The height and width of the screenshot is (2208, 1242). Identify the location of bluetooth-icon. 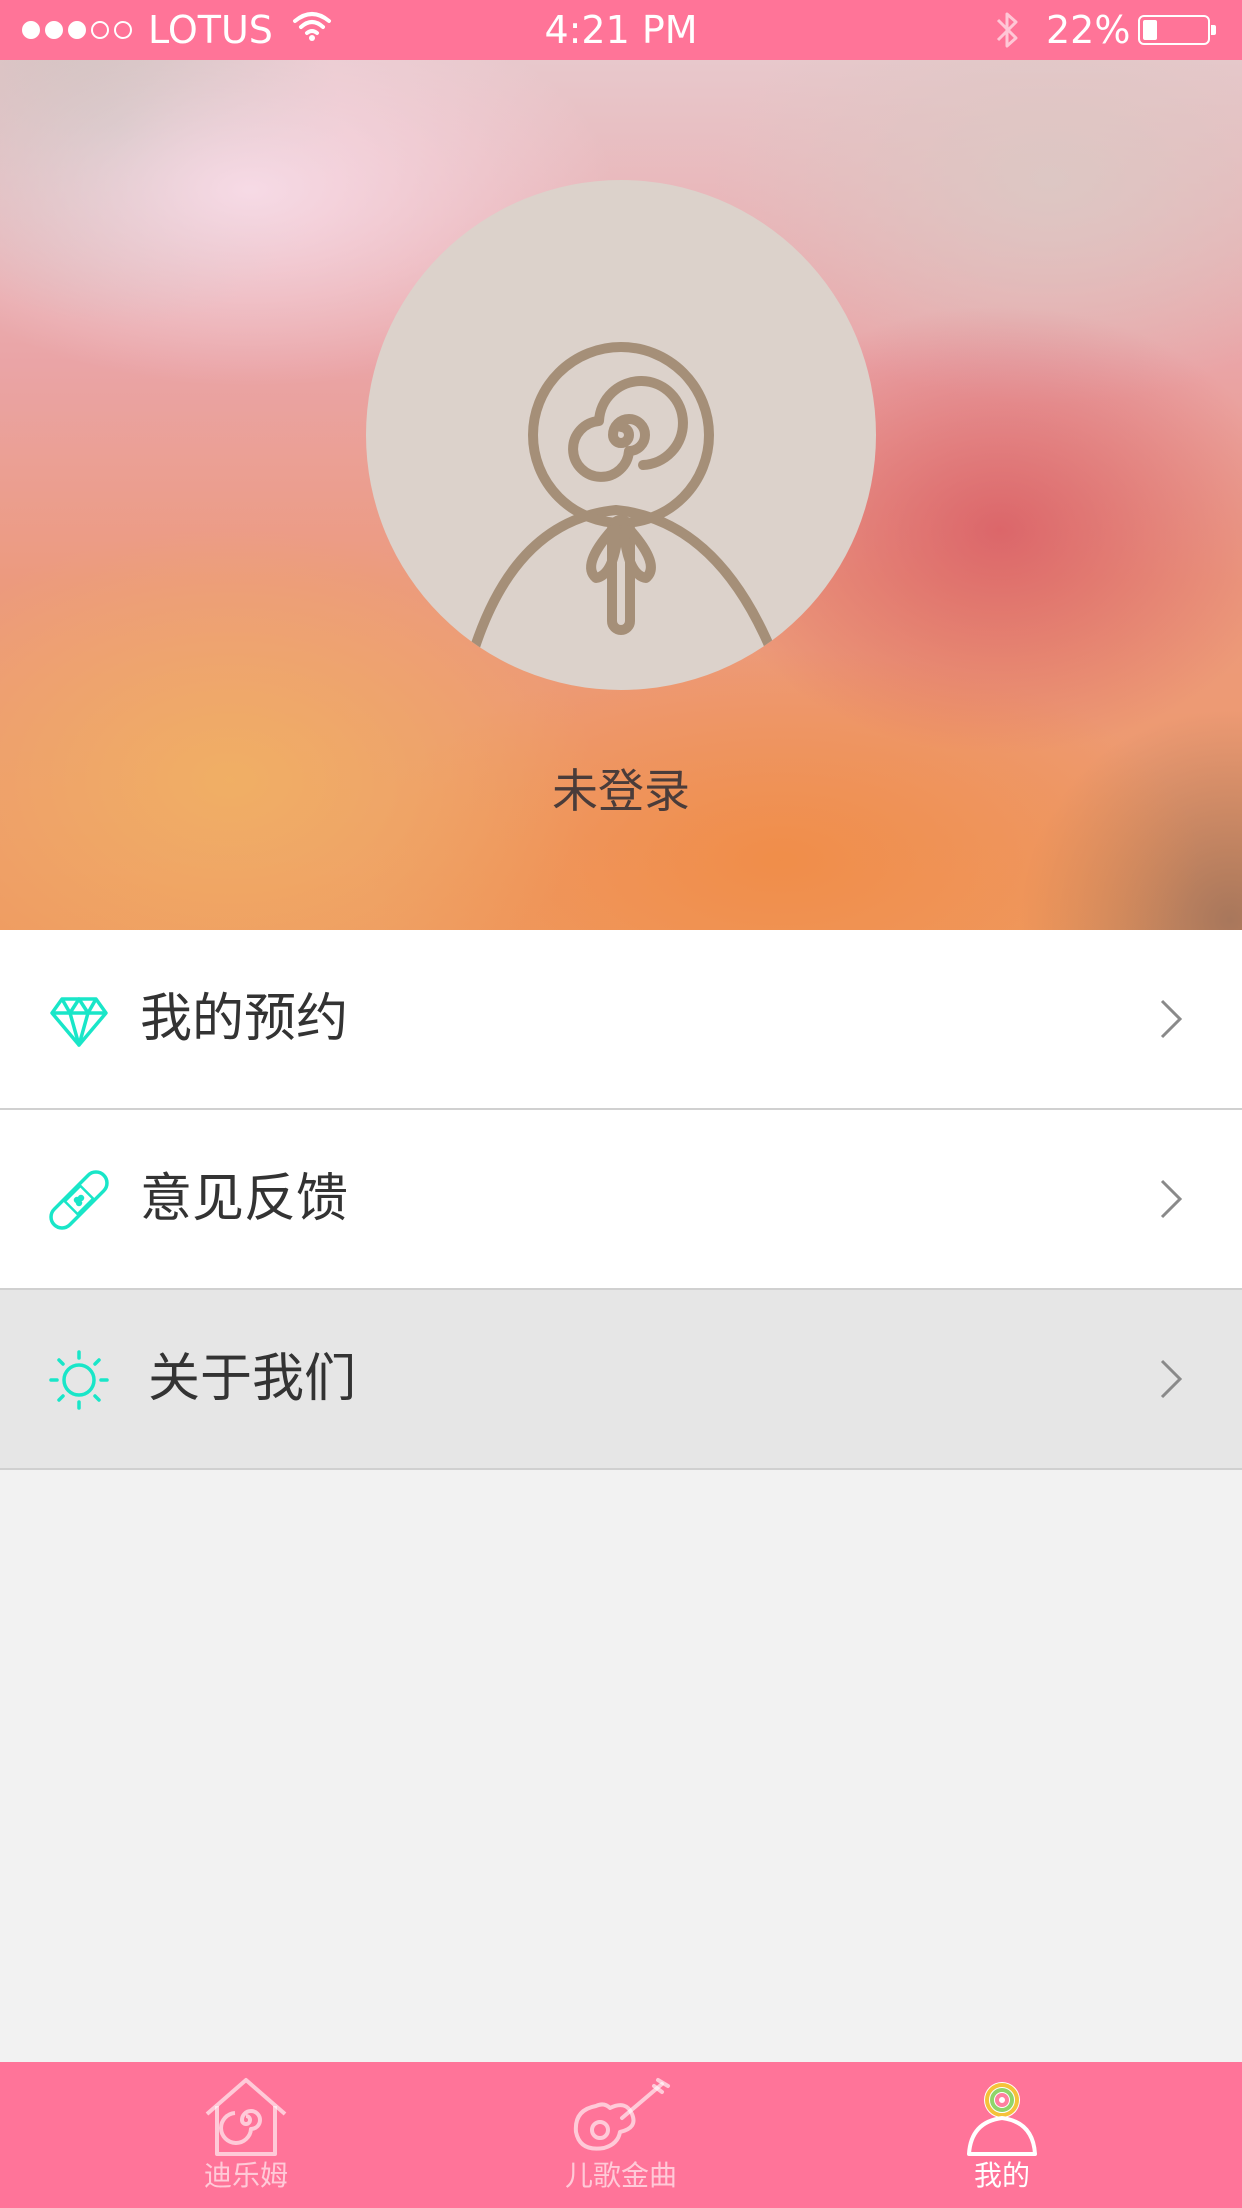
(1007, 30).